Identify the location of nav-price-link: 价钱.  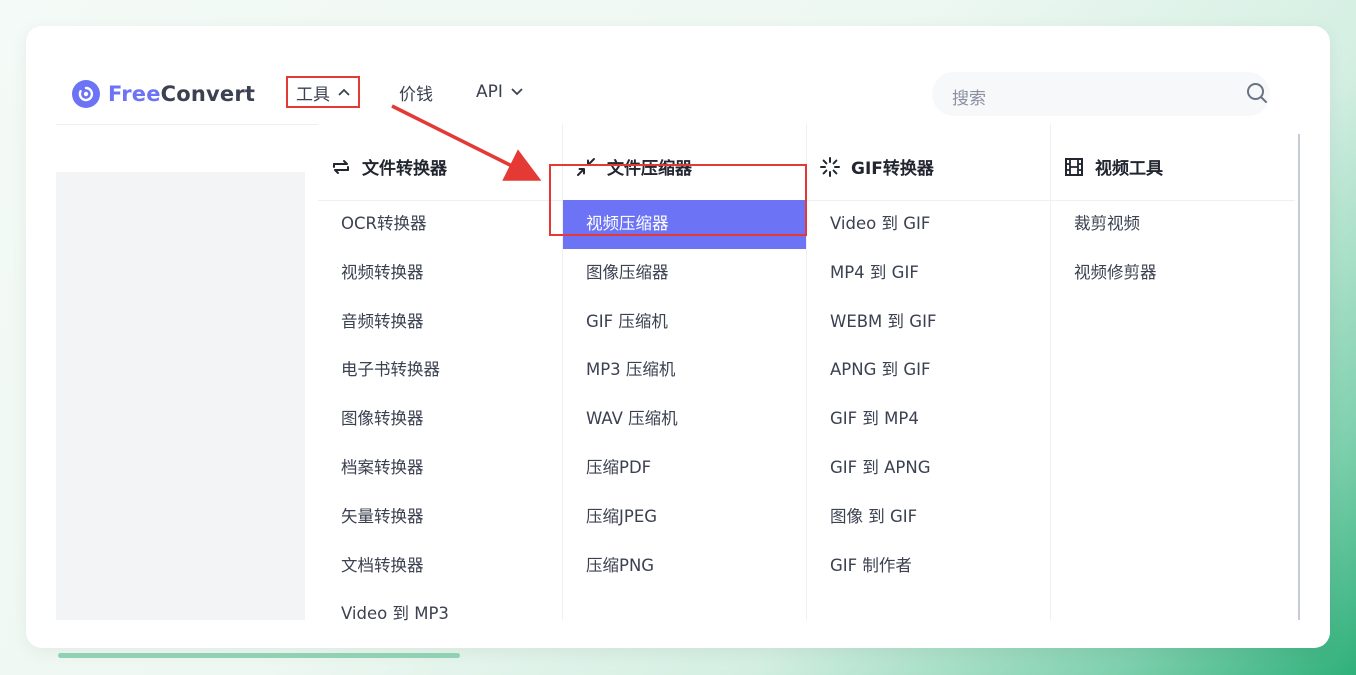
(416, 92).